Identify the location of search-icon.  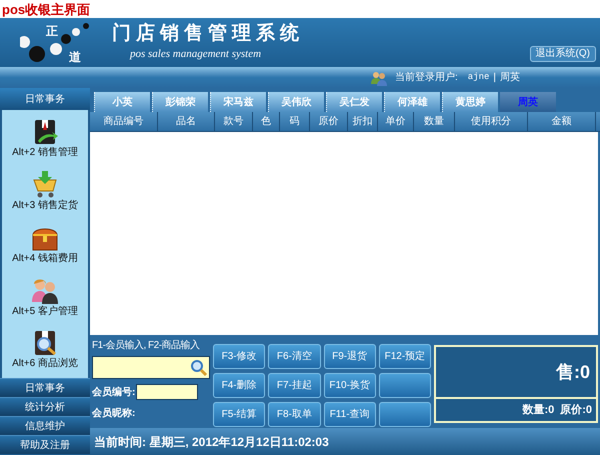
(199, 367).